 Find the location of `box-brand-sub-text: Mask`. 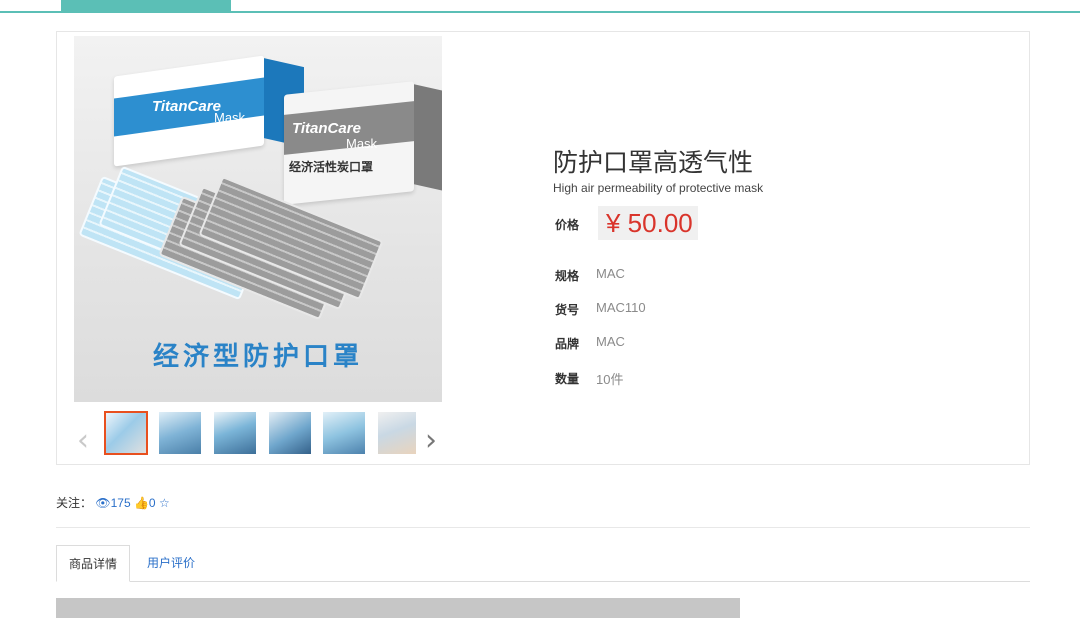

box-brand-sub-text: Mask is located at coordinates (230, 117).